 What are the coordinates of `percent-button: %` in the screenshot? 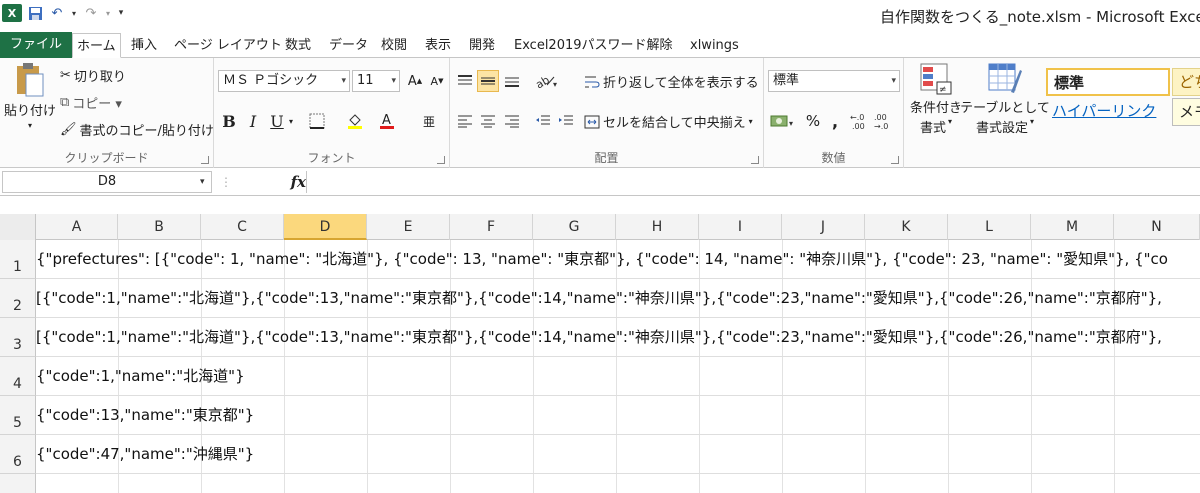 It's located at (813, 121).